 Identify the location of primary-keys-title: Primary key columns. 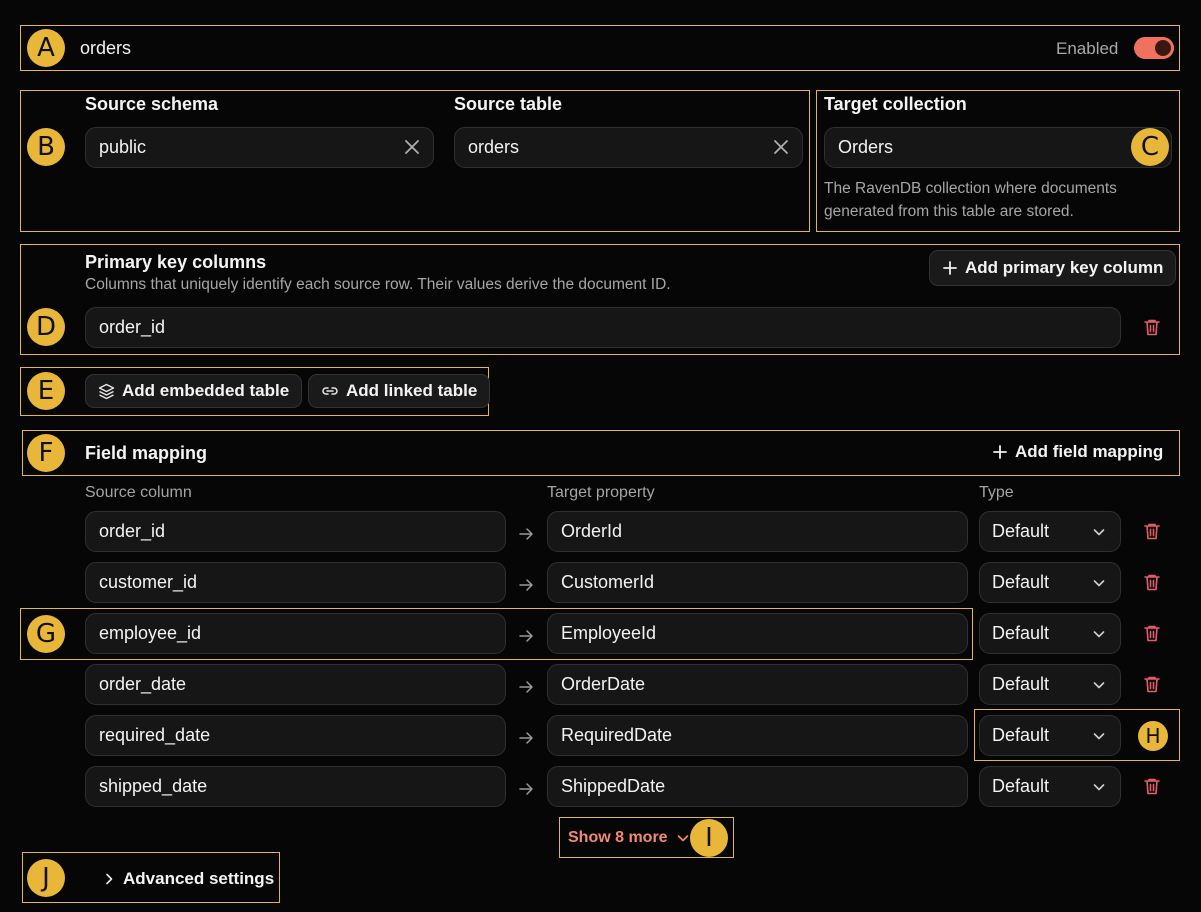
(176, 262).